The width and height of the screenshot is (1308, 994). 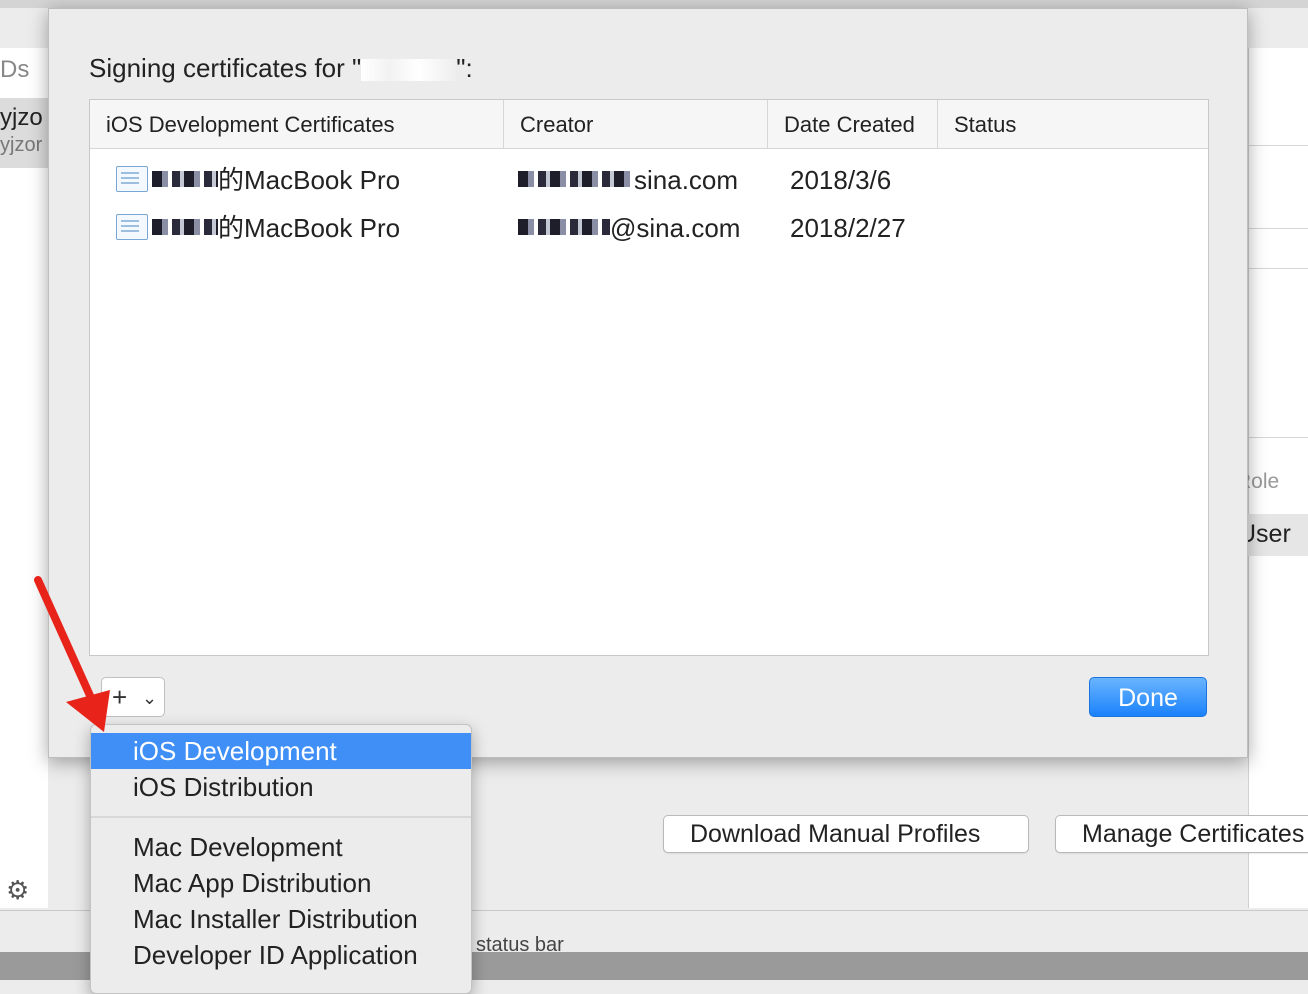 I want to click on menu-item-mac-installer-distribution: Mac Installer Distribution, so click(x=281, y=919).